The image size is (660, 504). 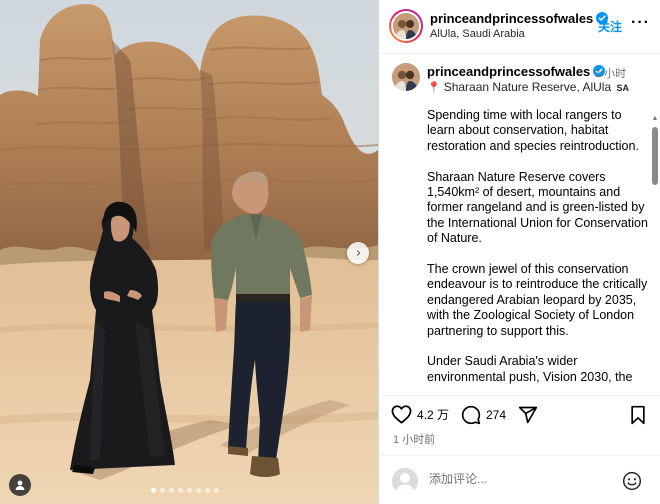 I want to click on heart-icon, so click(x=401, y=414).